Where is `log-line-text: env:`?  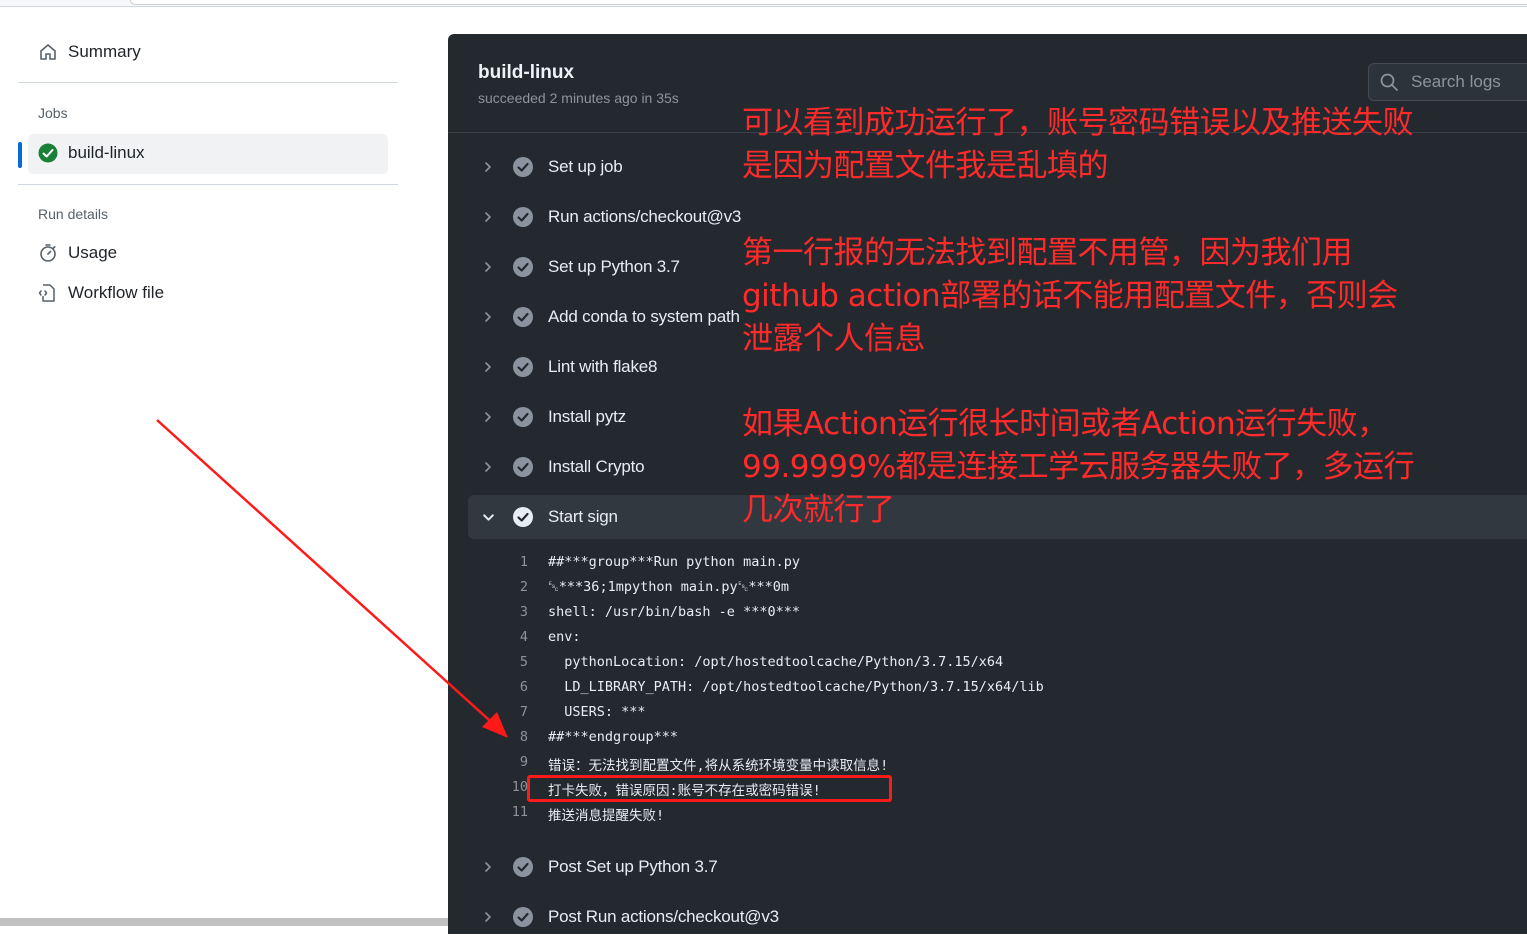 log-line-text: env: is located at coordinates (564, 637).